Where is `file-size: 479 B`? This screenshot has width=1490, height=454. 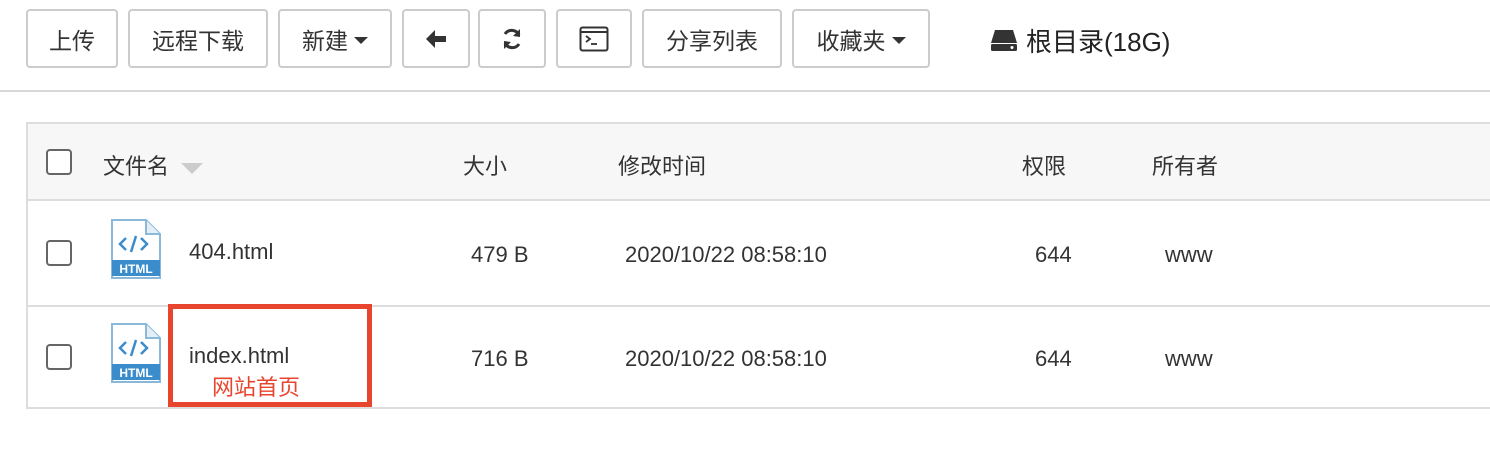
file-size: 479 B is located at coordinates (500, 254).